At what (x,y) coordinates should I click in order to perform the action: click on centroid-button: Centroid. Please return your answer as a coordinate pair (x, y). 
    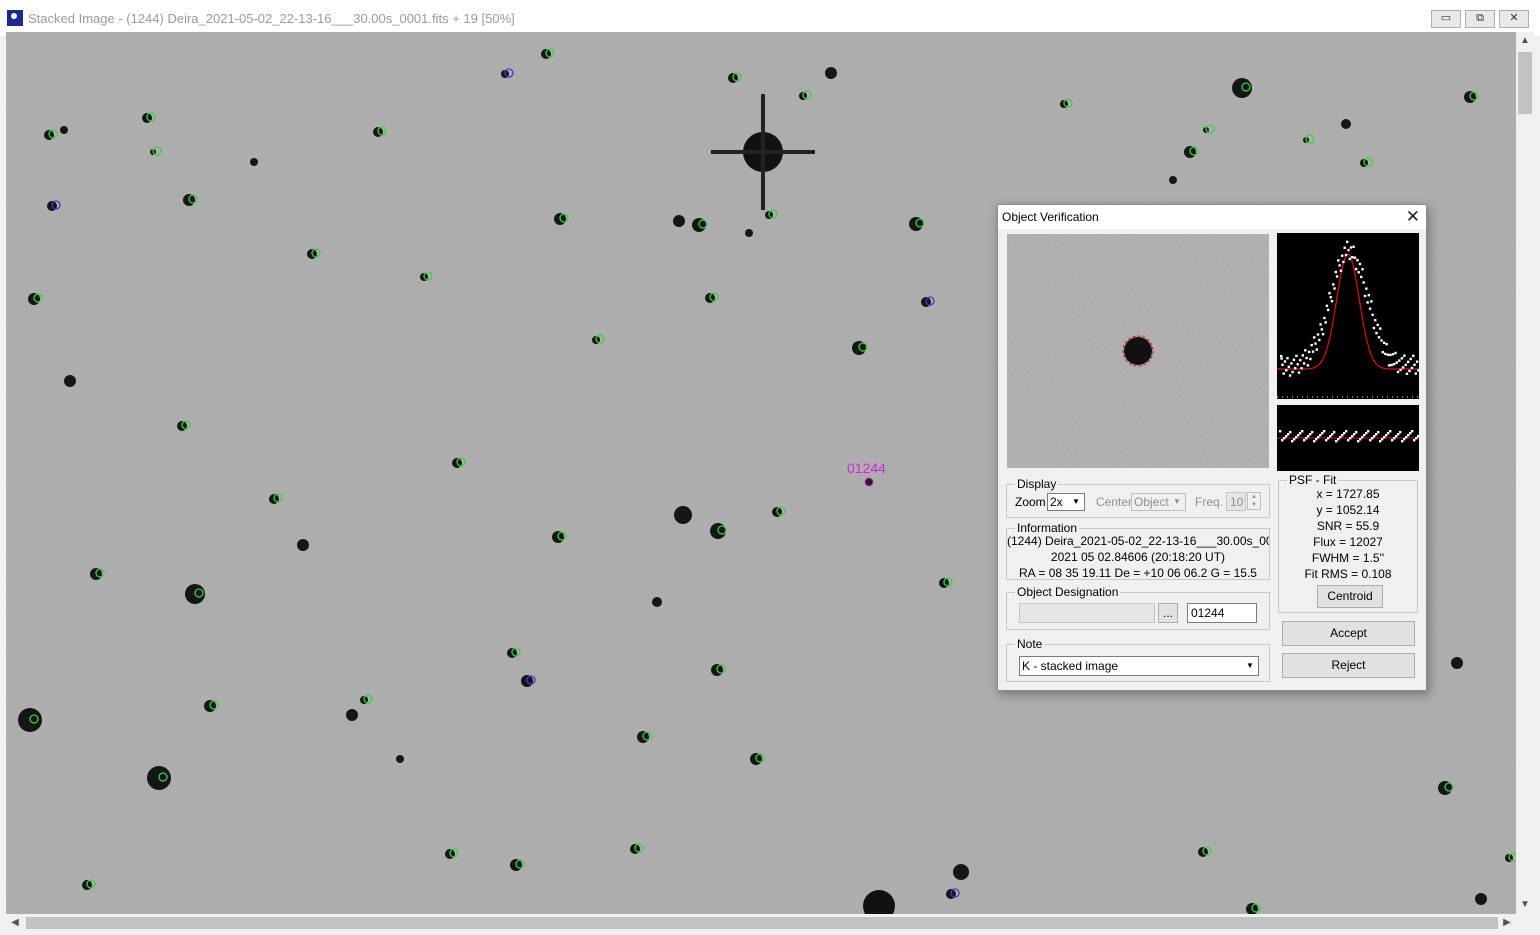
    Looking at the image, I should click on (1350, 596).